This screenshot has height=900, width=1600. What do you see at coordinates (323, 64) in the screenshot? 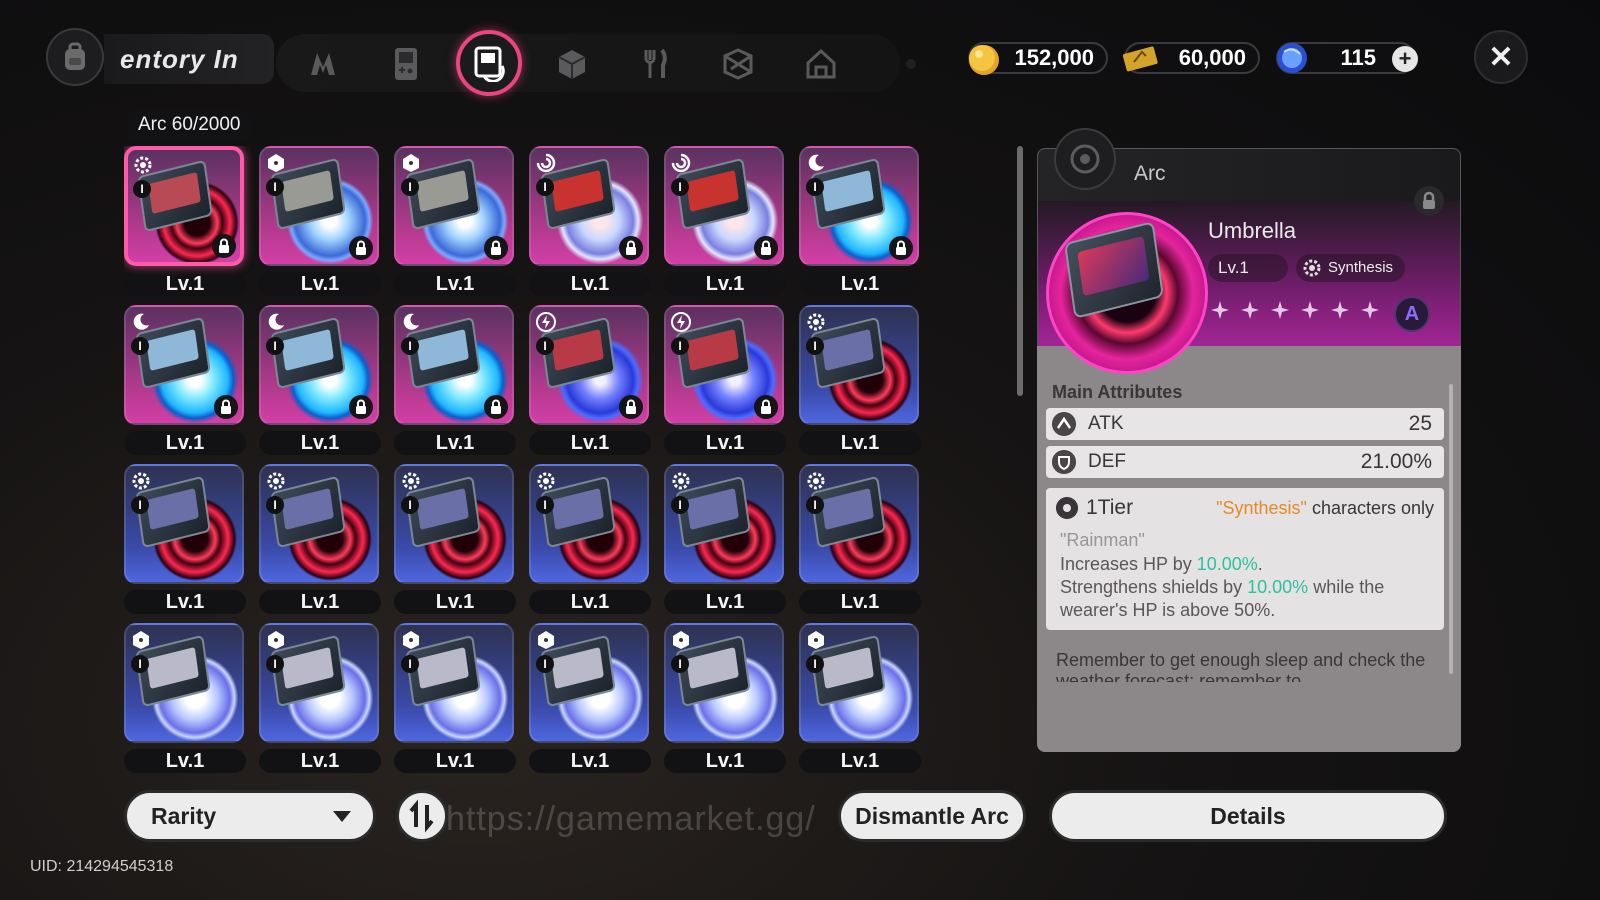
I see `tab-n` at bounding box center [323, 64].